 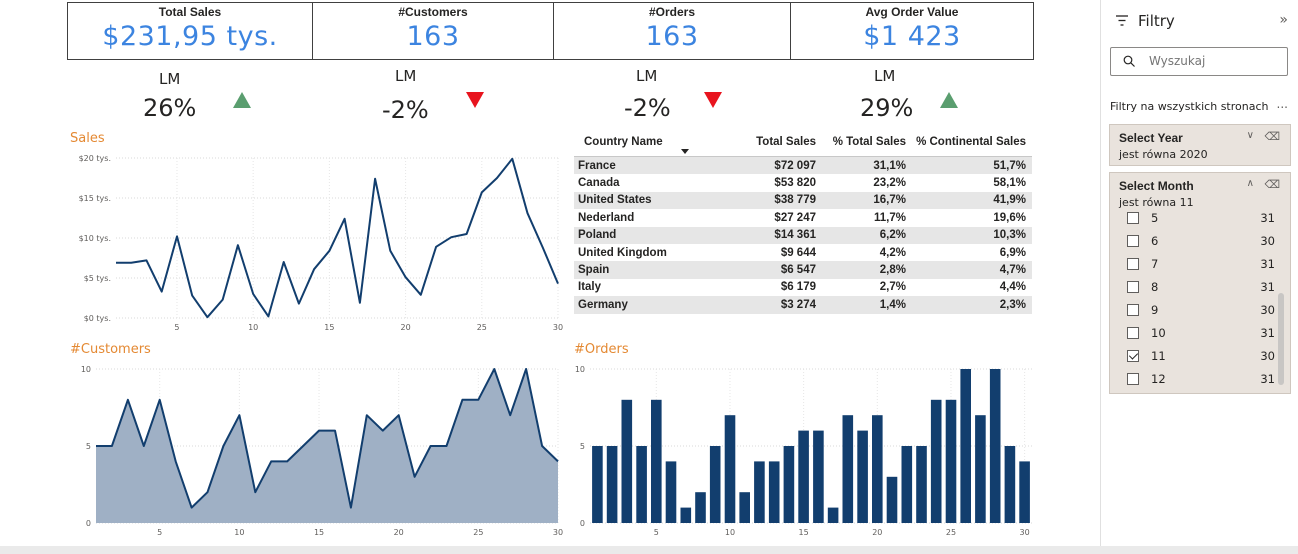 I want to click on table-row: France $72 097 31,1% 51,7%, so click(x=803, y=166).